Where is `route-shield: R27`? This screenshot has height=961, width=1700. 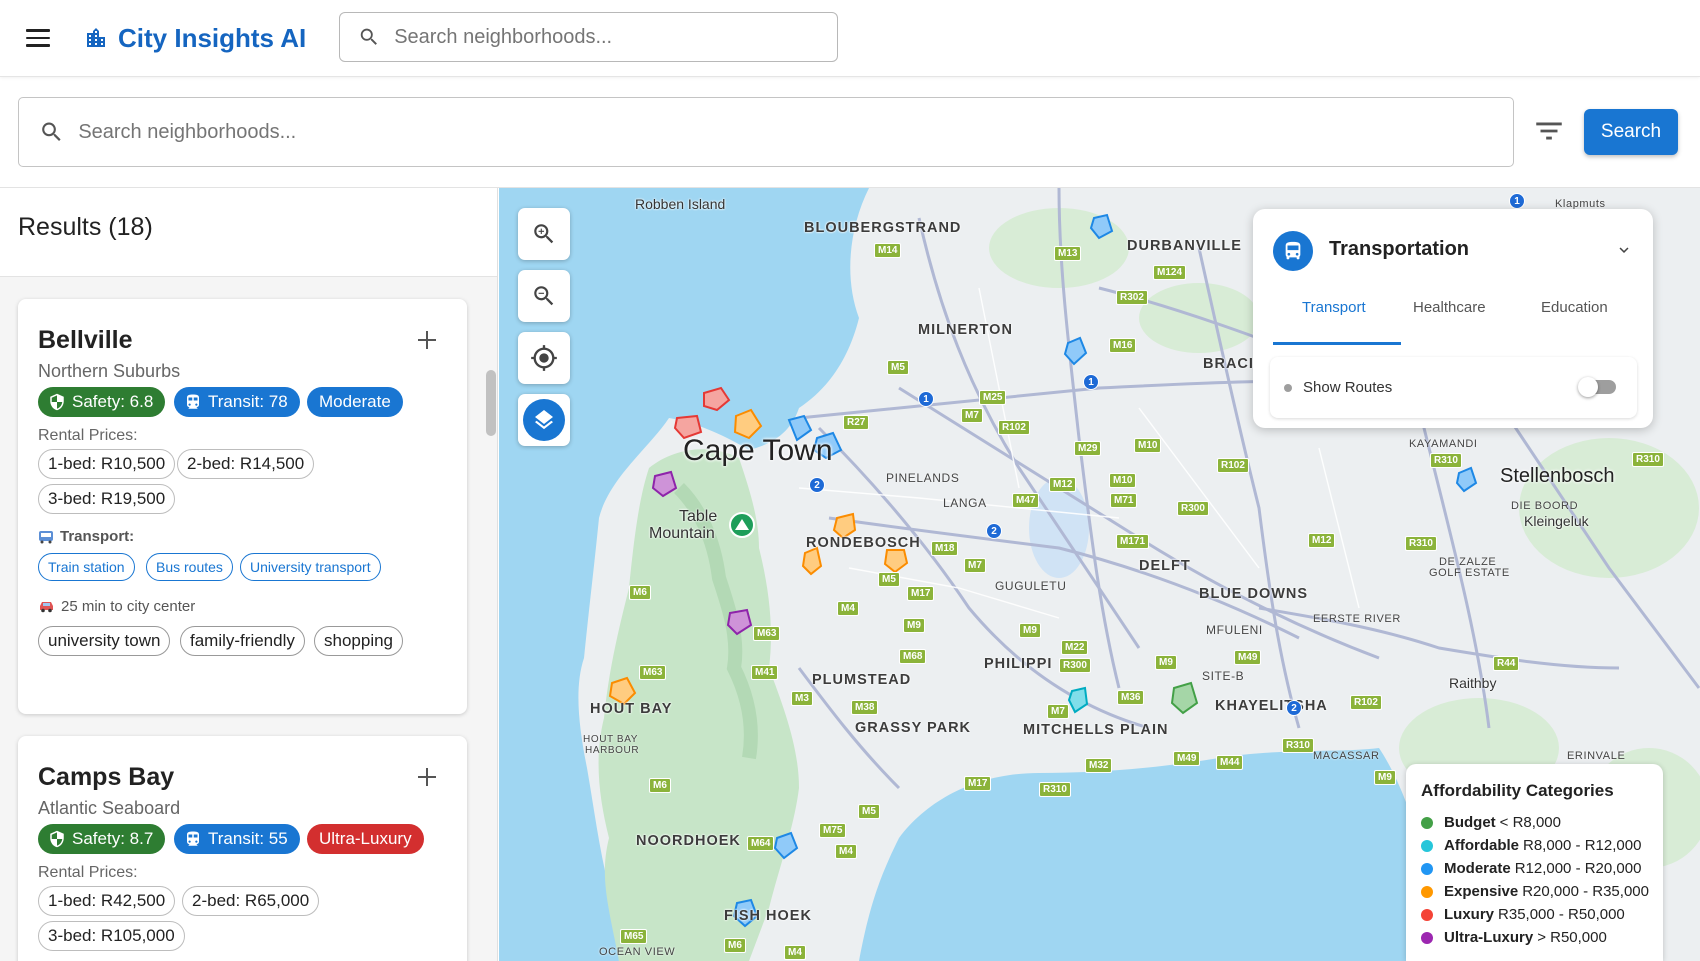
route-shield: R27 is located at coordinates (856, 422).